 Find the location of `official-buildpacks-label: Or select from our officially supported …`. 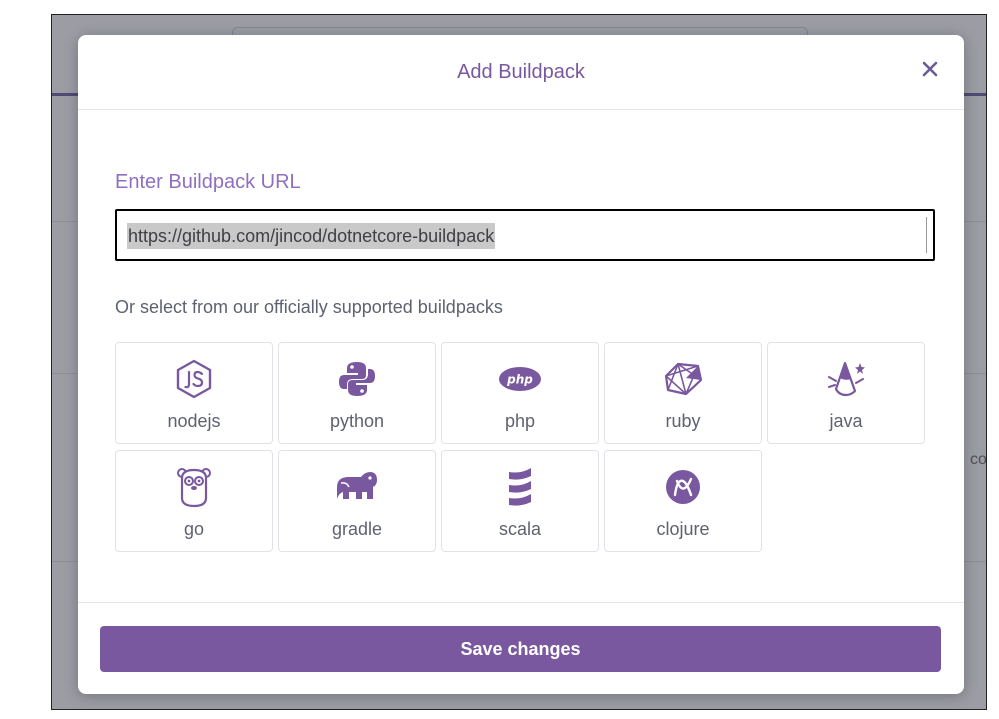

official-buildpacks-label: Or select from our officially supported … is located at coordinates (309, 307).